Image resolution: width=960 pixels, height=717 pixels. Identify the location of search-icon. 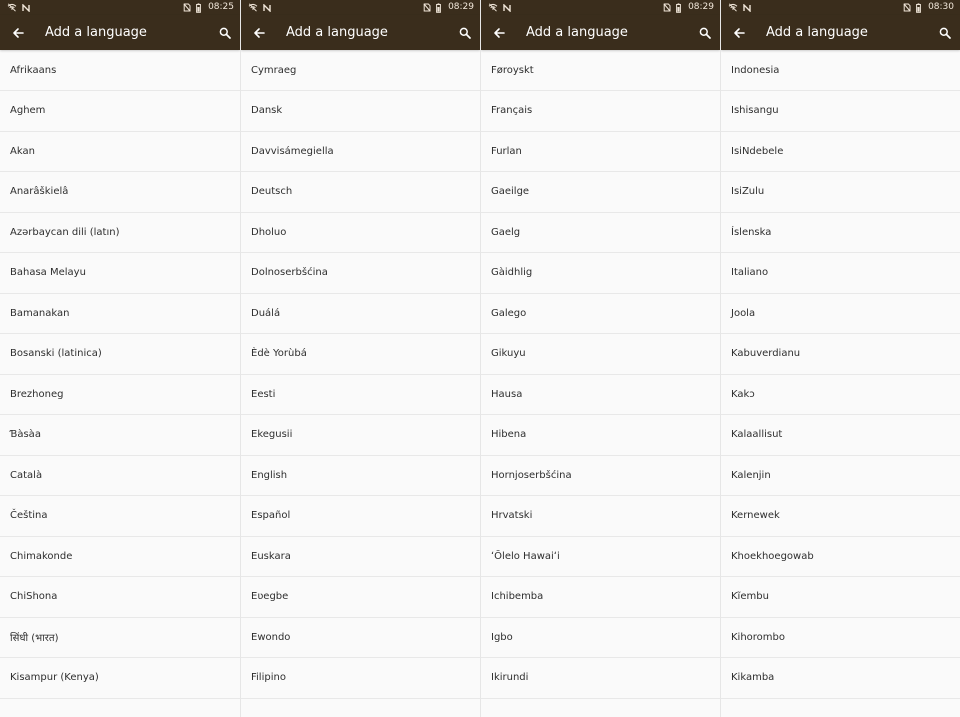
(945, 33).